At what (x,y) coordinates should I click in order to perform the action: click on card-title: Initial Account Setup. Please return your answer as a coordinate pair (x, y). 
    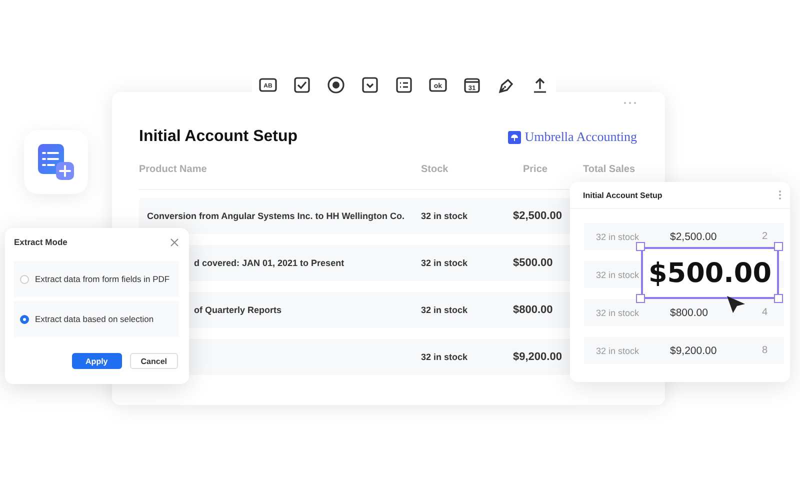
    Looking at the image, I should click on (218, 137).